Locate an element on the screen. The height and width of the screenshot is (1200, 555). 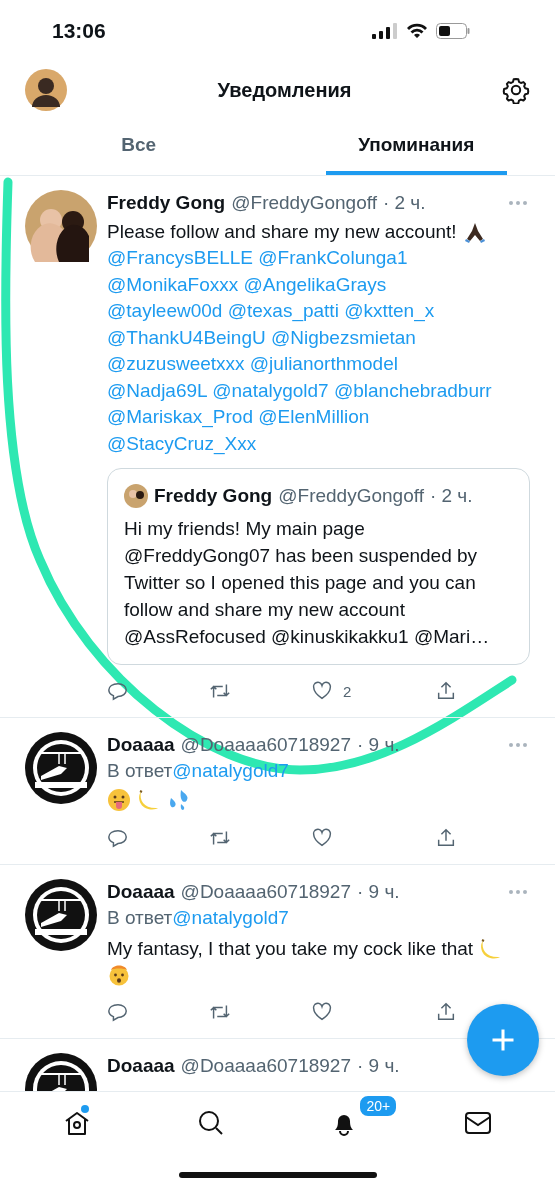
mention-links: @Mariskax_Prod @ElenMillion is located at coordinates (318, 417).